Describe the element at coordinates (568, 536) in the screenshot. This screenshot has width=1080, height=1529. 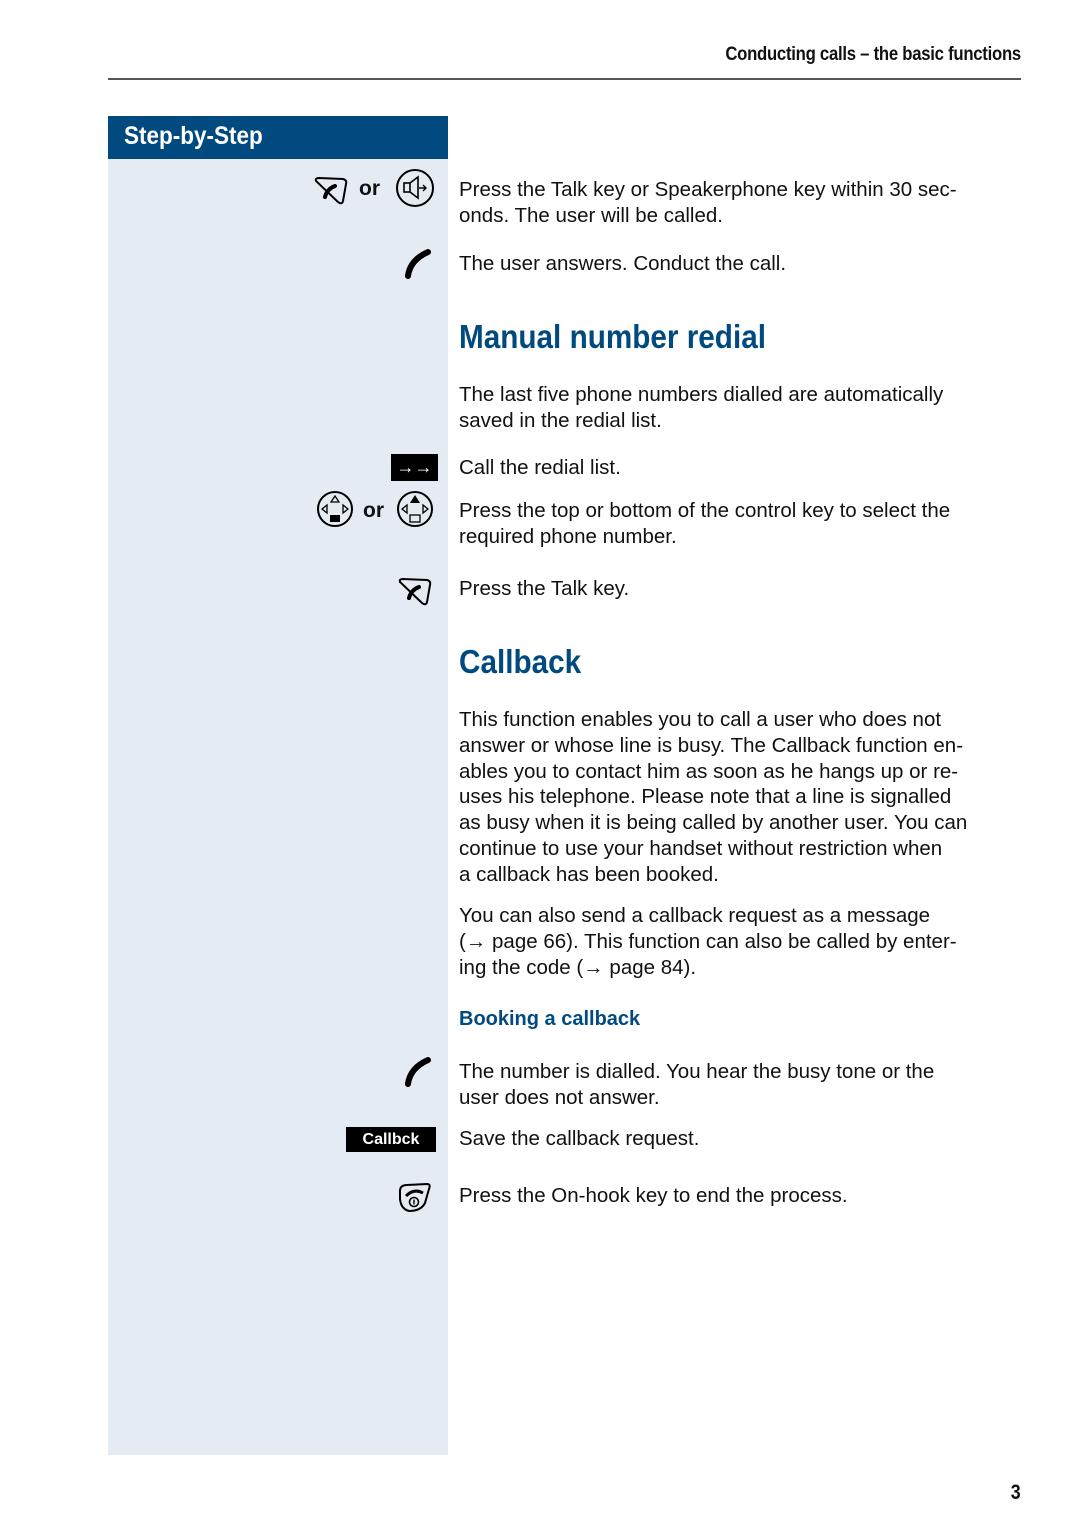
I see `text-line: required phone number.` at that location.